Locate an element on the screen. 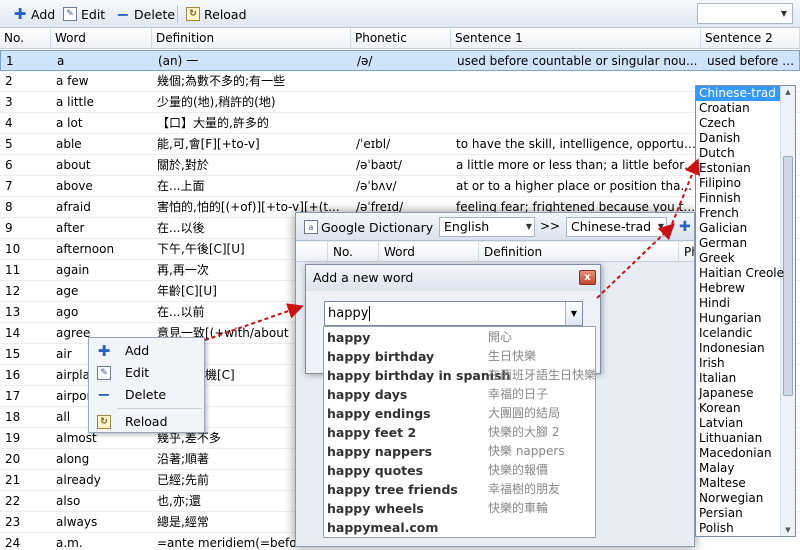 This screenshot has height=550, width=800. cell-no: 2 is located at coordinates (9, 81).